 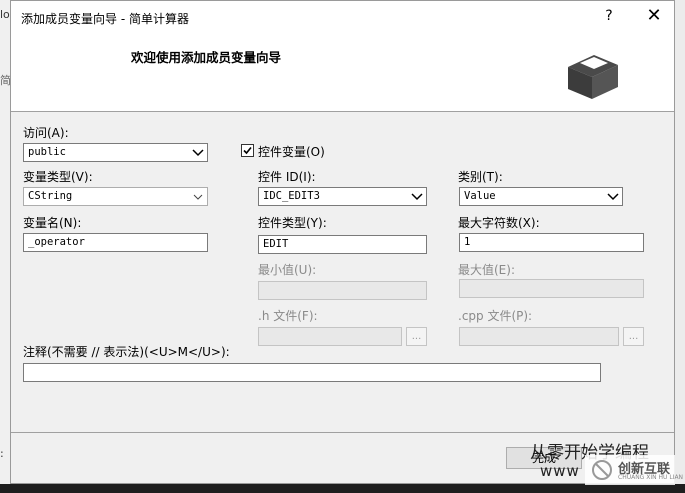 What do you see at coordinates (115, 242) in the screenshot?
I see `variable-name-input: _operator` at bounding box center [115, 242].